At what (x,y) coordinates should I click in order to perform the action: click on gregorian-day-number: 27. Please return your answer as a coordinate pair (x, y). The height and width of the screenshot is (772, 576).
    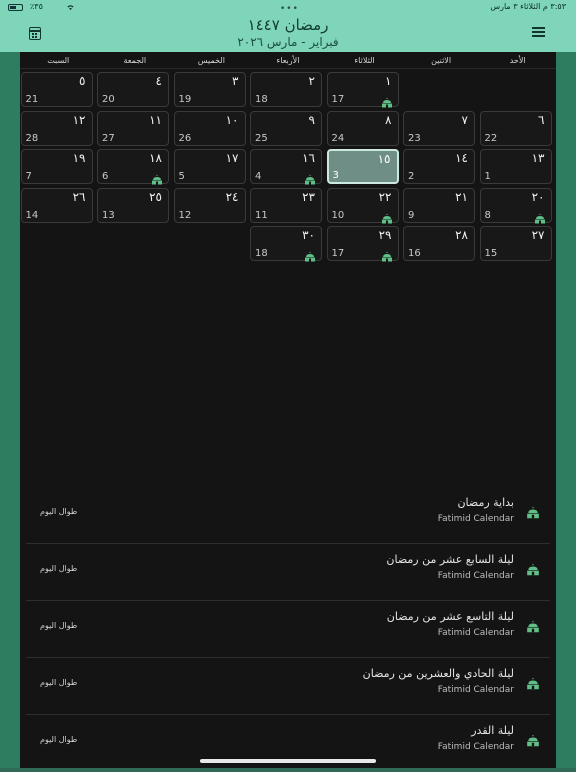
    Looking at the image, I should click on (108, 138).